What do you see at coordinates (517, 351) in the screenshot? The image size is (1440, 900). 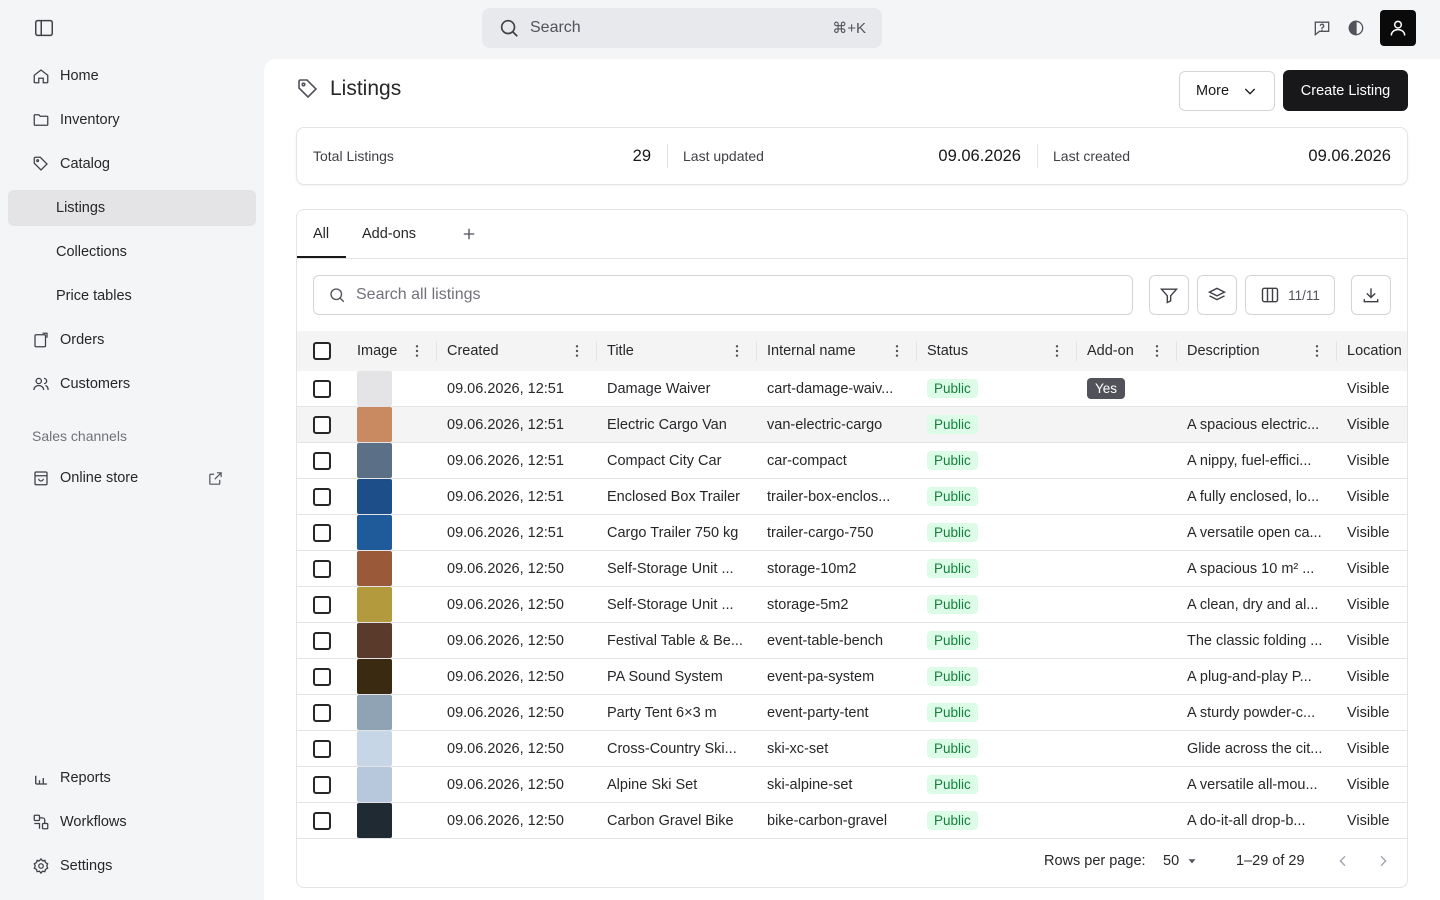 I see `col-created: Created` at bounding box center [517, 351].